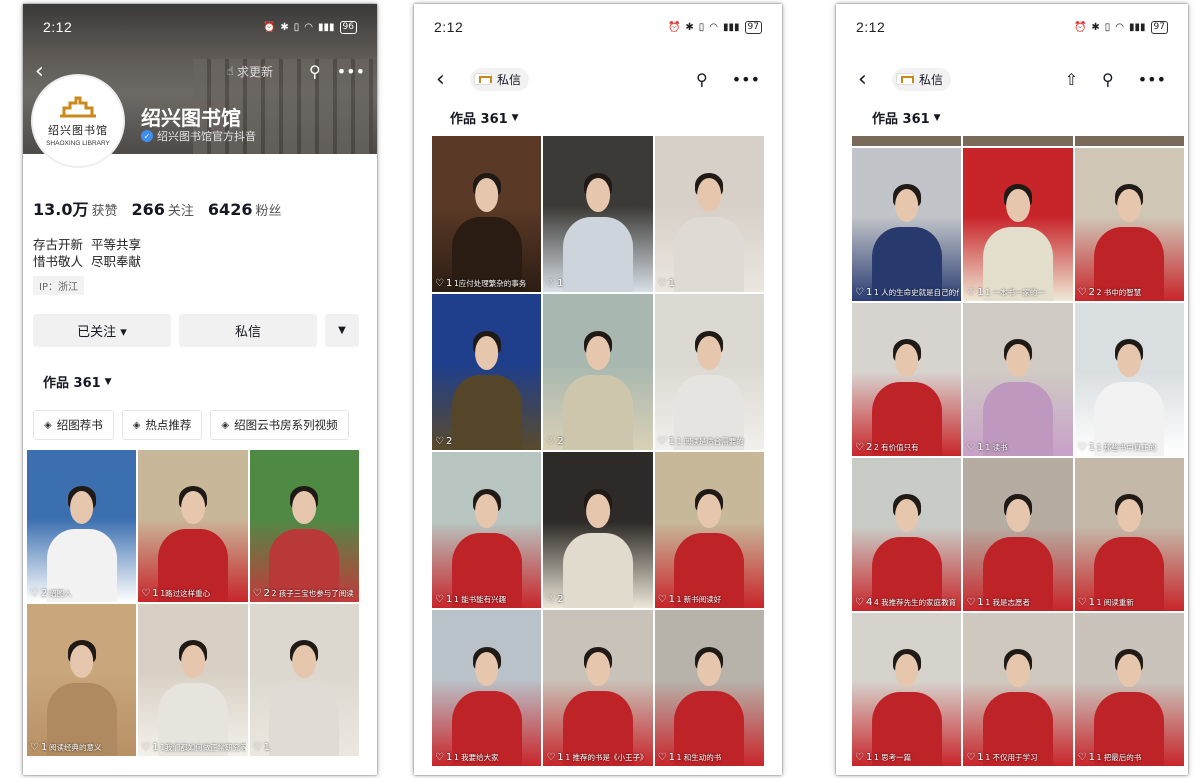  What do you see at coordinates (75, 208) in the screenshot?
I see `stat-likes: 13.0万 获赞` at bounding box center [75, 208].